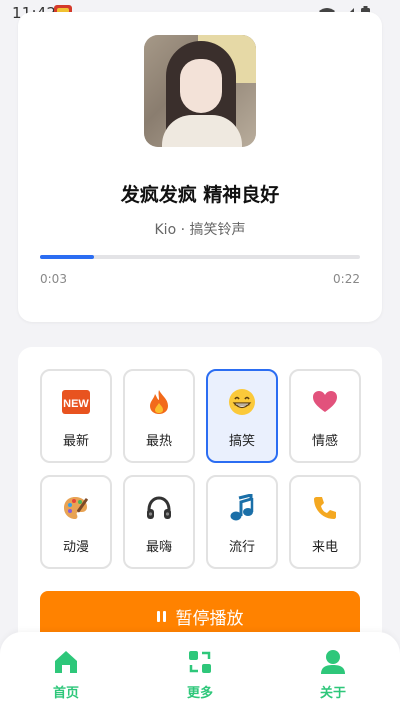 The height and width of the screenshot is (711, 400). I want to click on category-hottest: 最热, so click(159, 416).